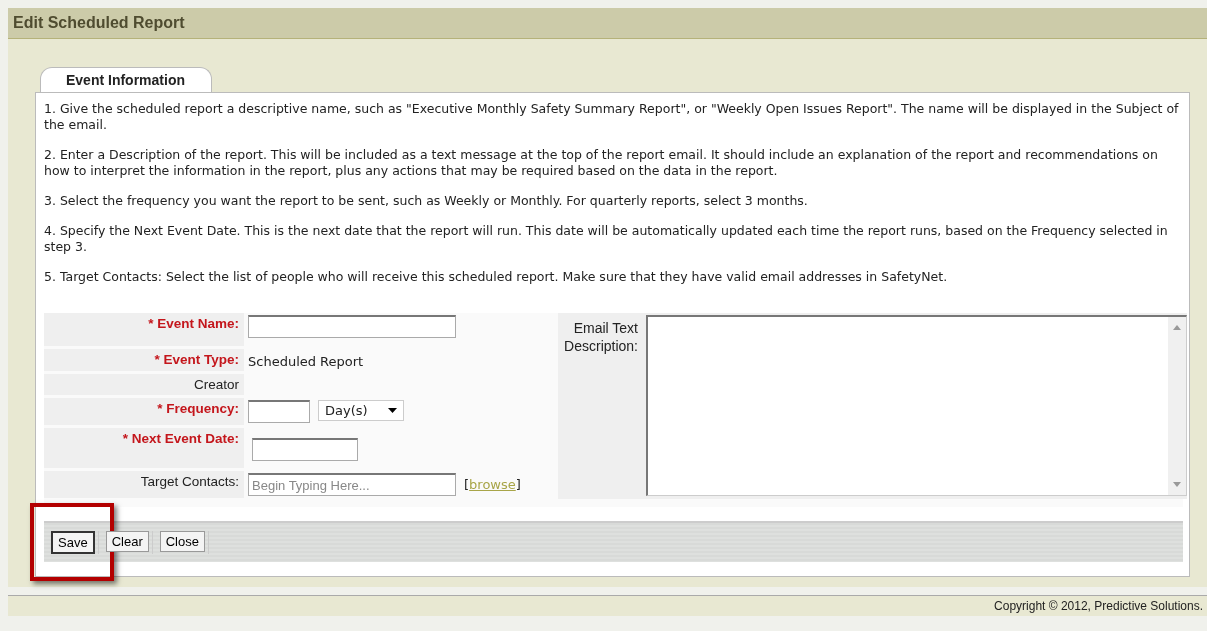 The height and width of the screenshot is (631, 1207). I want to click on copyright-text: Copyright © 2012, Predictive Solutions., so click(1098, 606).